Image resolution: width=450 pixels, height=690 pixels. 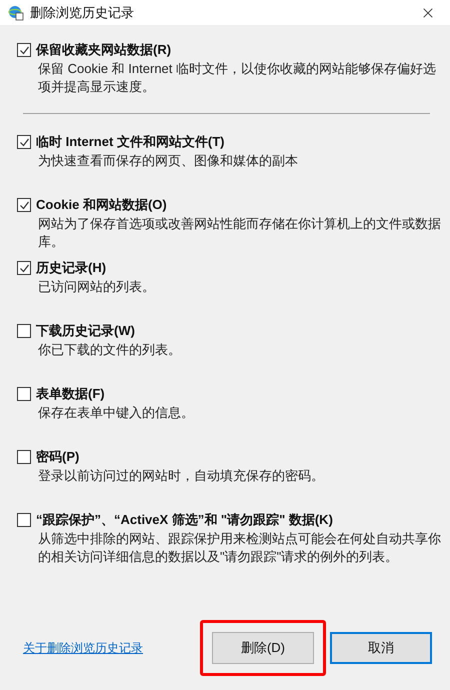 What do you see at coordinates (97, 287) in the screenshot?
I see `option-description: 已访问网站的列表。` at bounding box center [97, 287].